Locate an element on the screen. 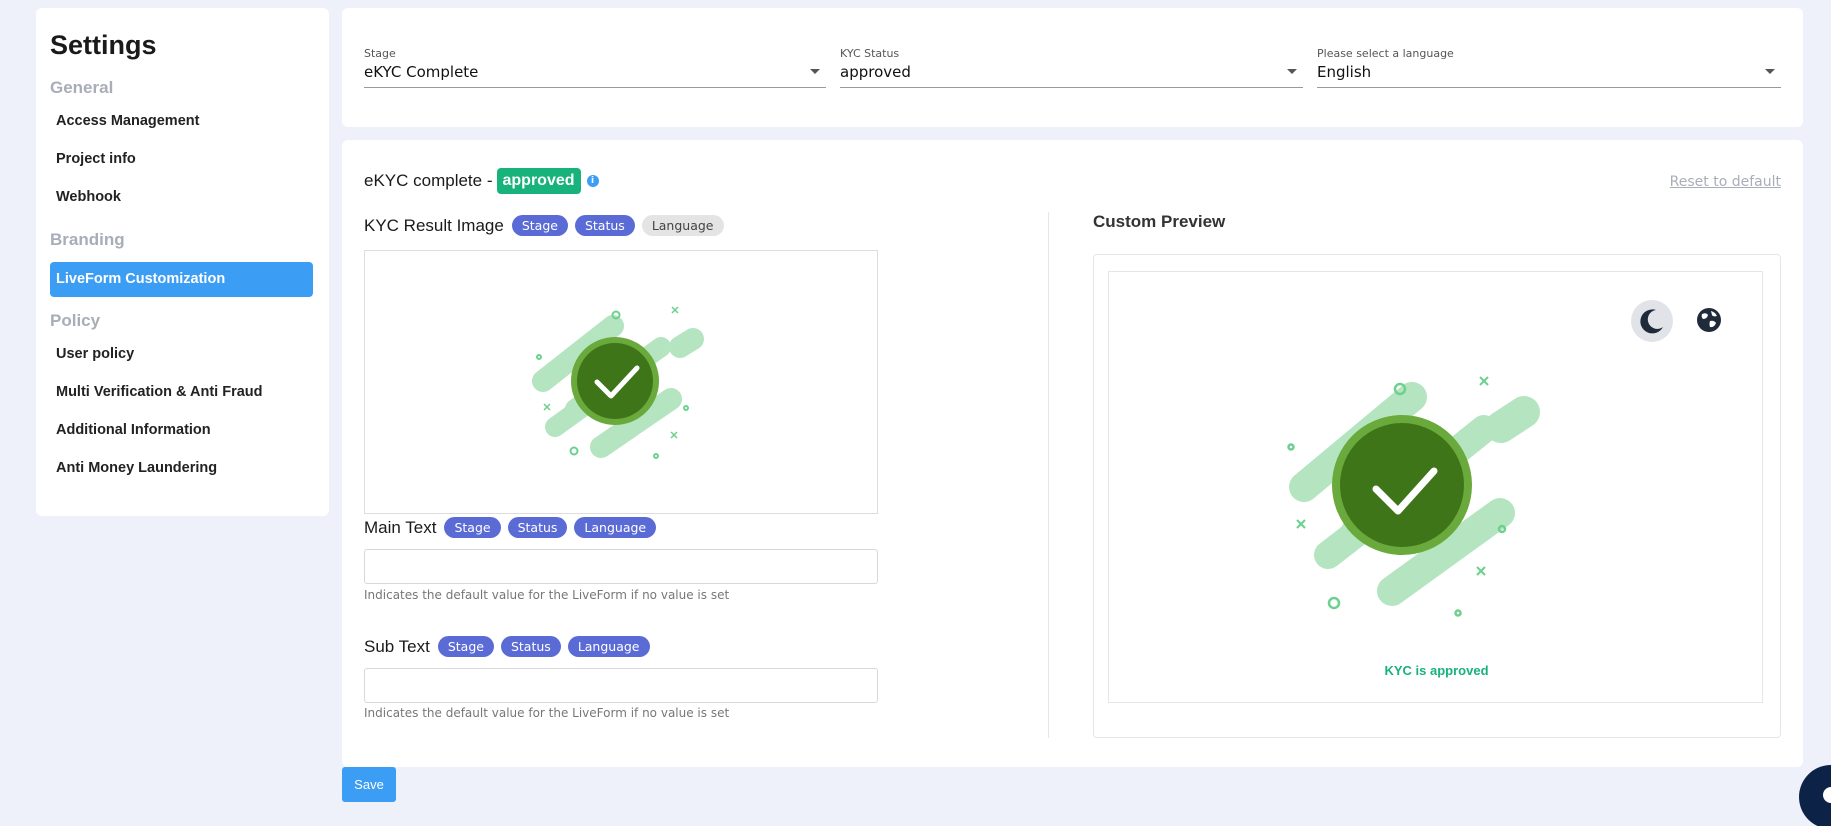 Image resolution: width=1831 pixels, height=826 pixels. section-branding: Branding is located at coordinates (87, 239).